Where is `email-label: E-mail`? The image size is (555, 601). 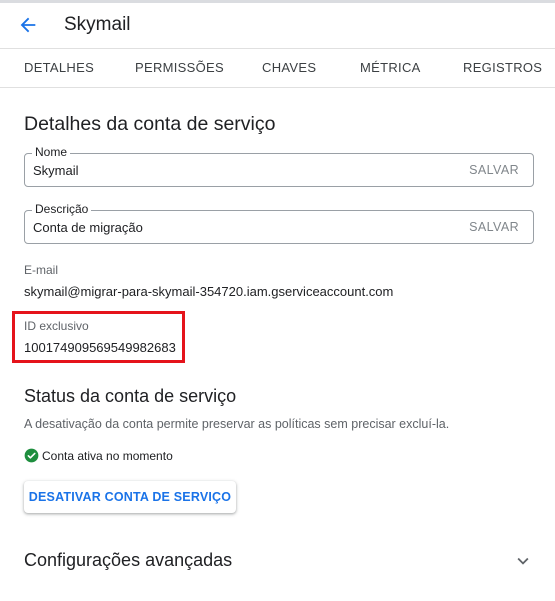 email-label: E-mail is located at coordinates (41, 270).